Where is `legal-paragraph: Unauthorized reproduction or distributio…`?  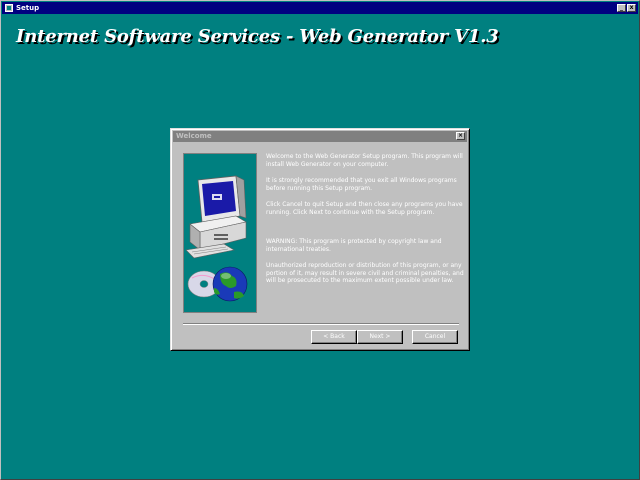
legal-paragraph: Unauthorized reproduction or distributio… is located at coordinates (365, 273).